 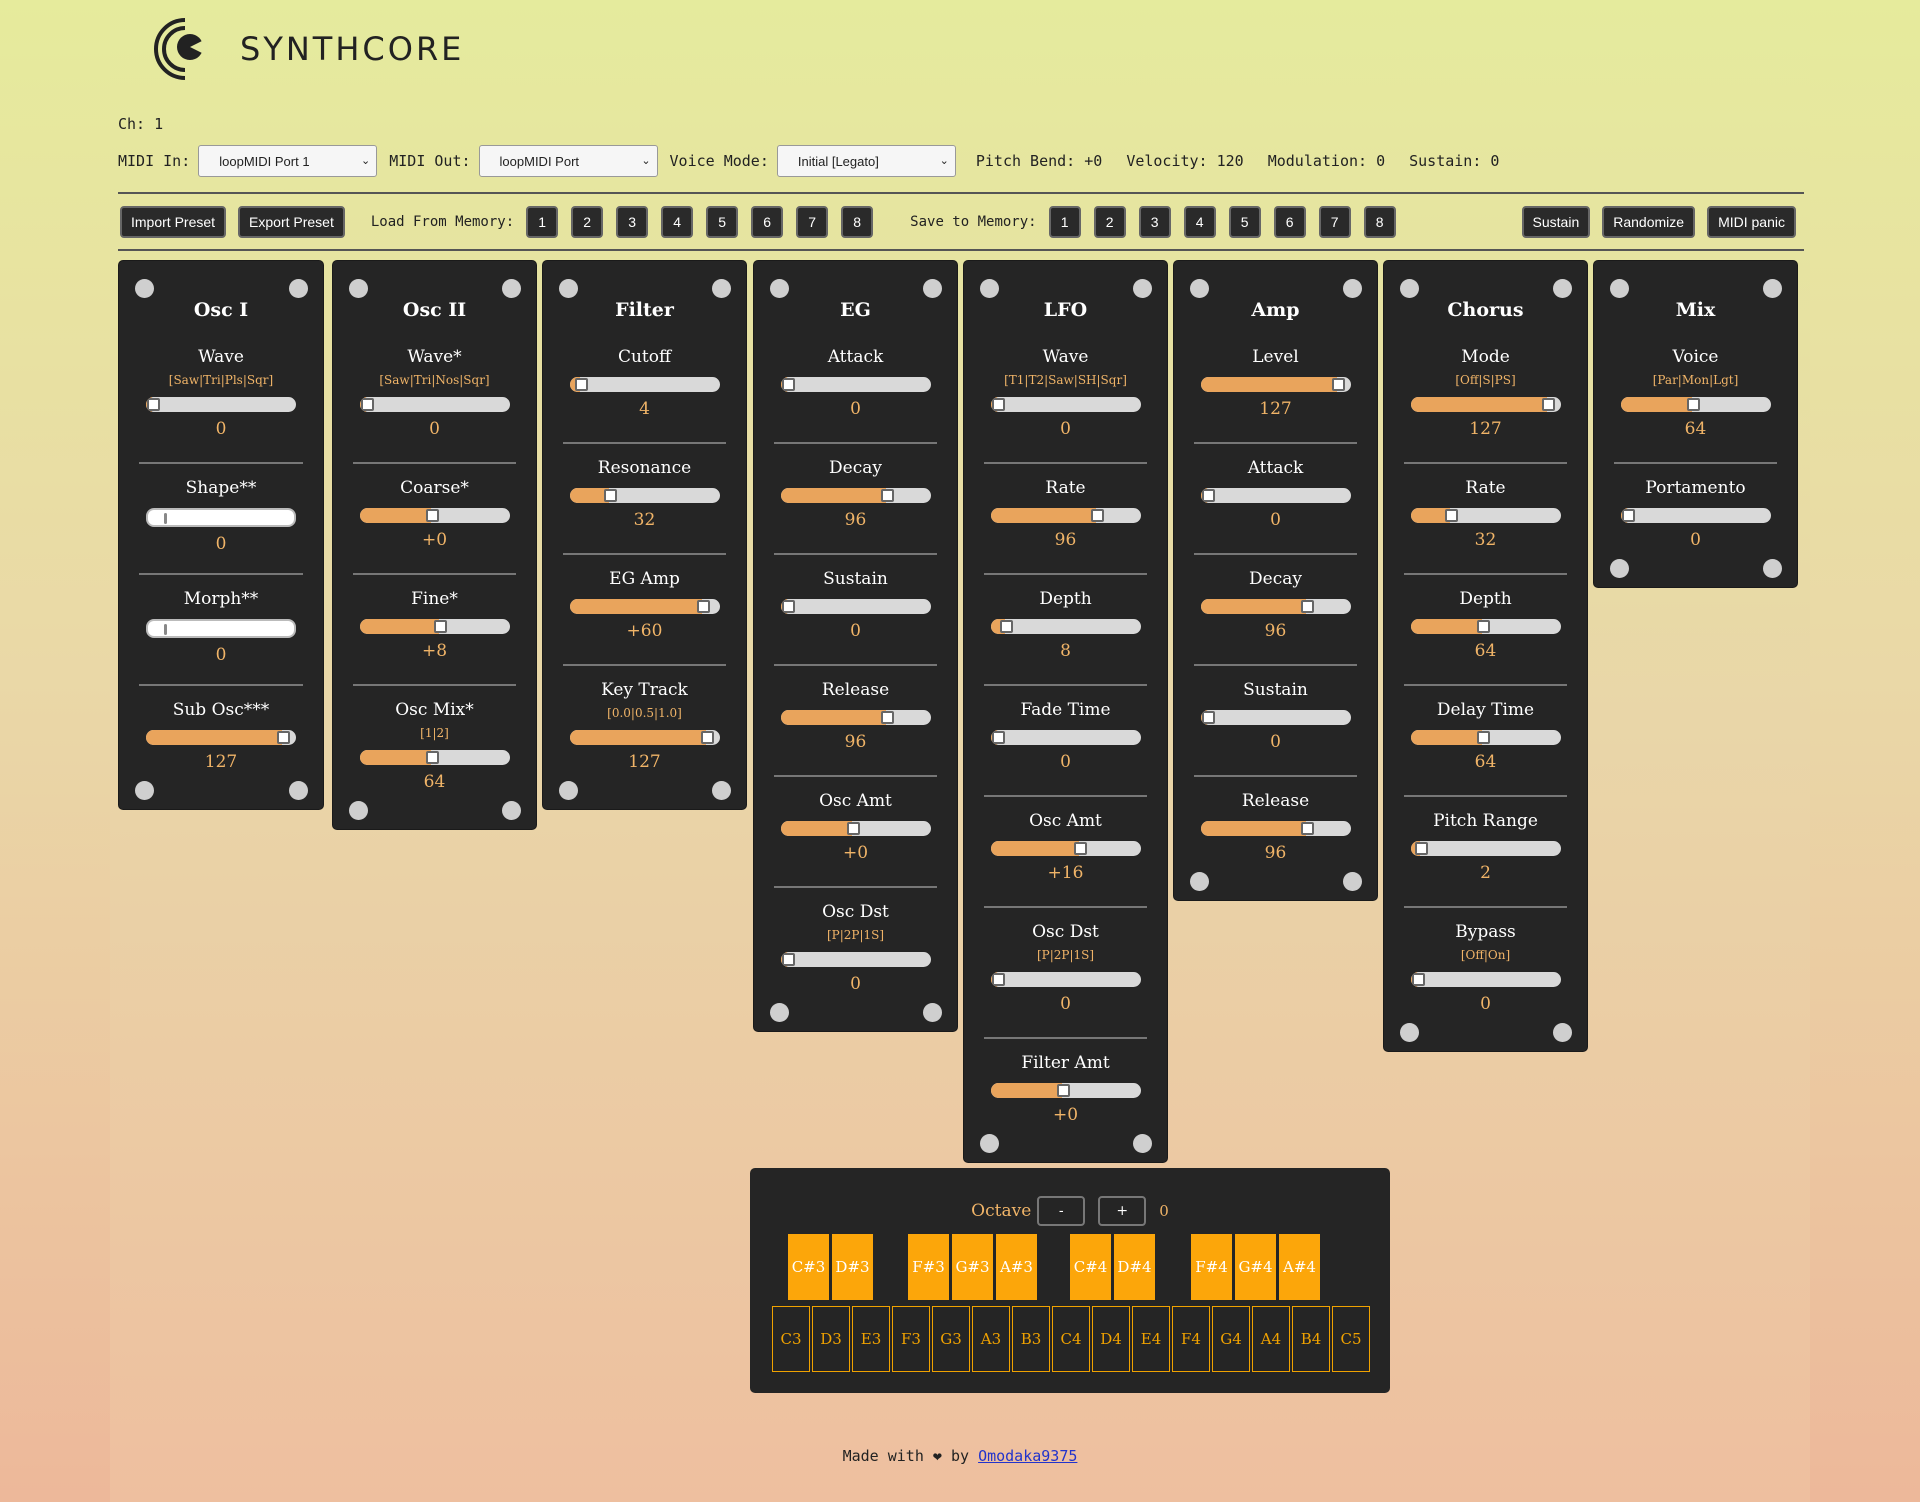 What do you see at coordinates (812, 222) in the screenshot?
I see `load-memory-slot-7-button: 7` at bounding box center [812, 222].